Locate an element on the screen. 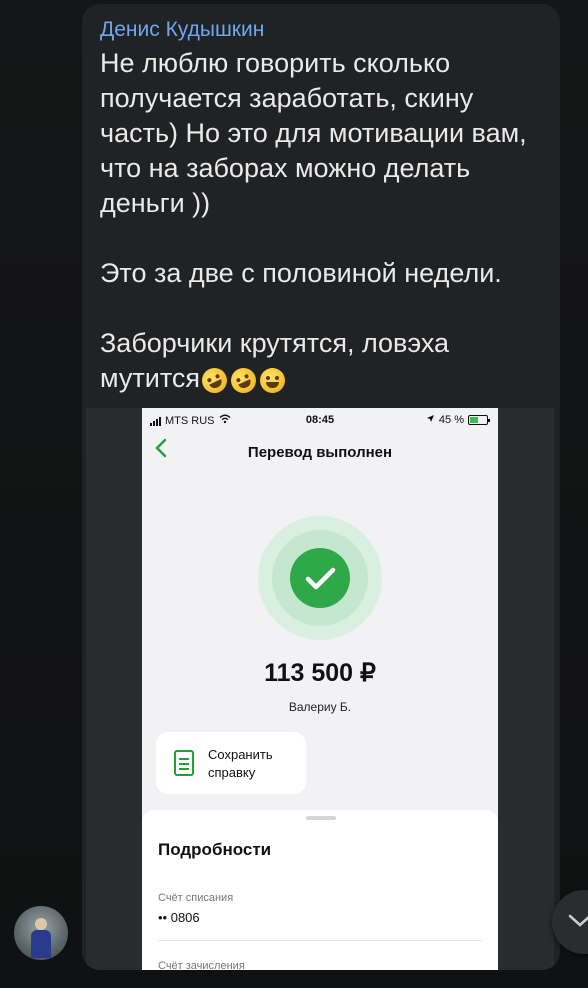 Image resolution: width=588 pixels, height=988 pixels. location-arrow-icon is located at coordinates (430, 420).